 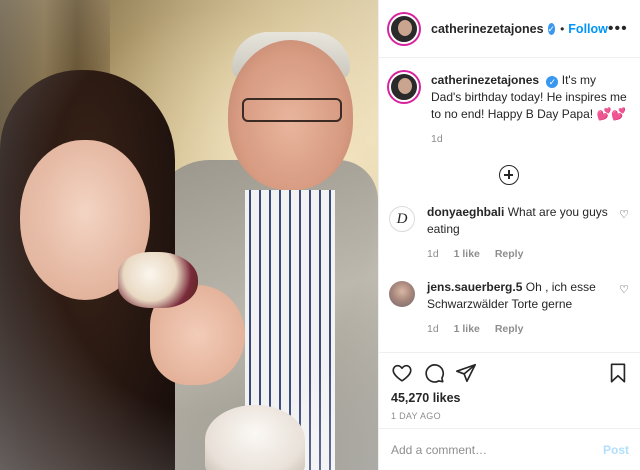 What do you see at coordinates (485, 80) in the screenshot?
I see `caption-username: catherinezetajones` at bounding box center [485, 80].